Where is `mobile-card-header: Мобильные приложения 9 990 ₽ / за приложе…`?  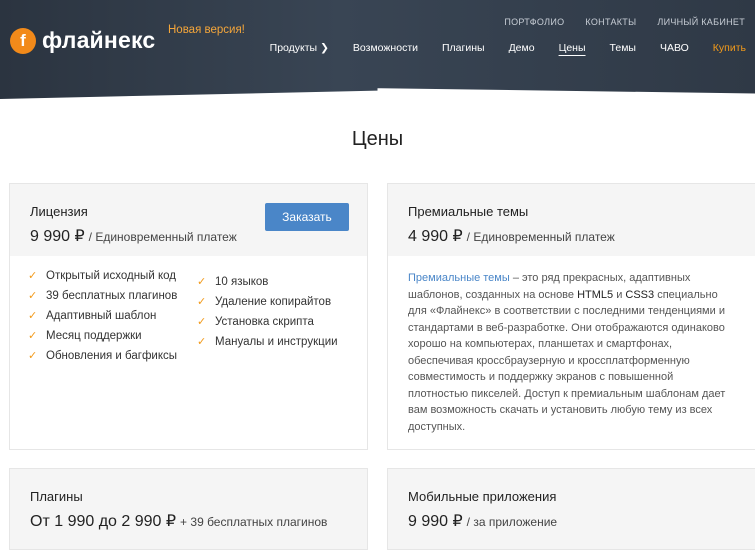 mobile-card-header: Мобильные приложения 9 990 ₽ / за приложе… is located at coordinates (571, 509).